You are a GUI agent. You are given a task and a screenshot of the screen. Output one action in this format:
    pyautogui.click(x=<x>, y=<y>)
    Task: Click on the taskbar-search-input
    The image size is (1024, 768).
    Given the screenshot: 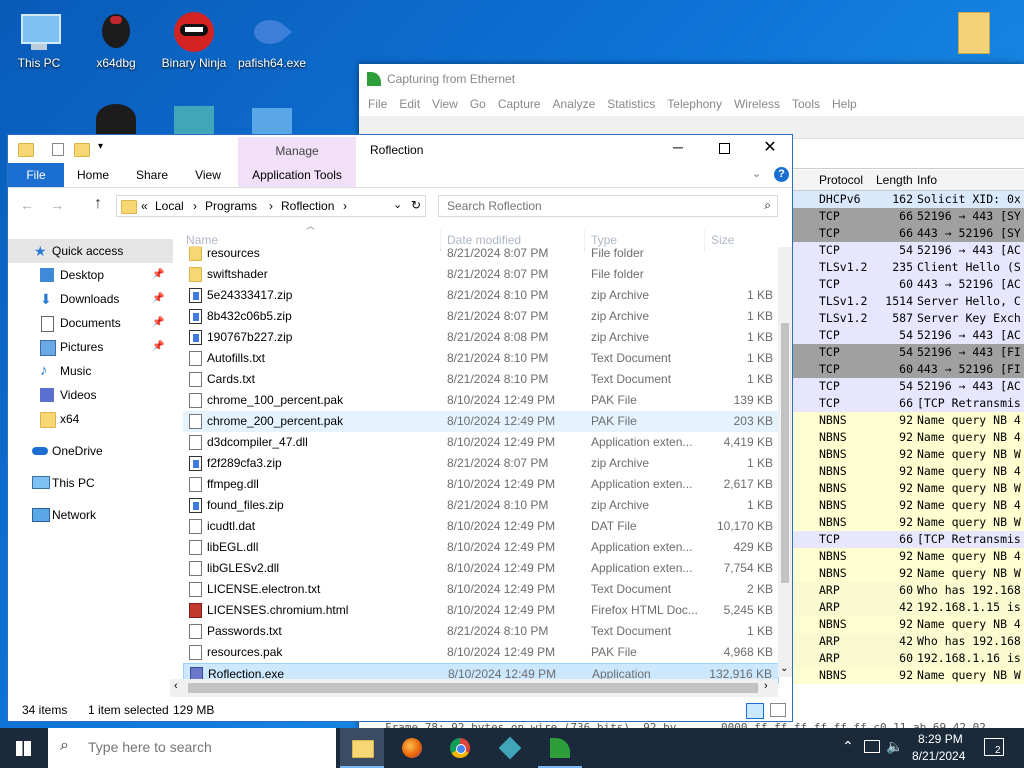 What is the action you would take?
    pyautogui.click(x=203, y=747)
    